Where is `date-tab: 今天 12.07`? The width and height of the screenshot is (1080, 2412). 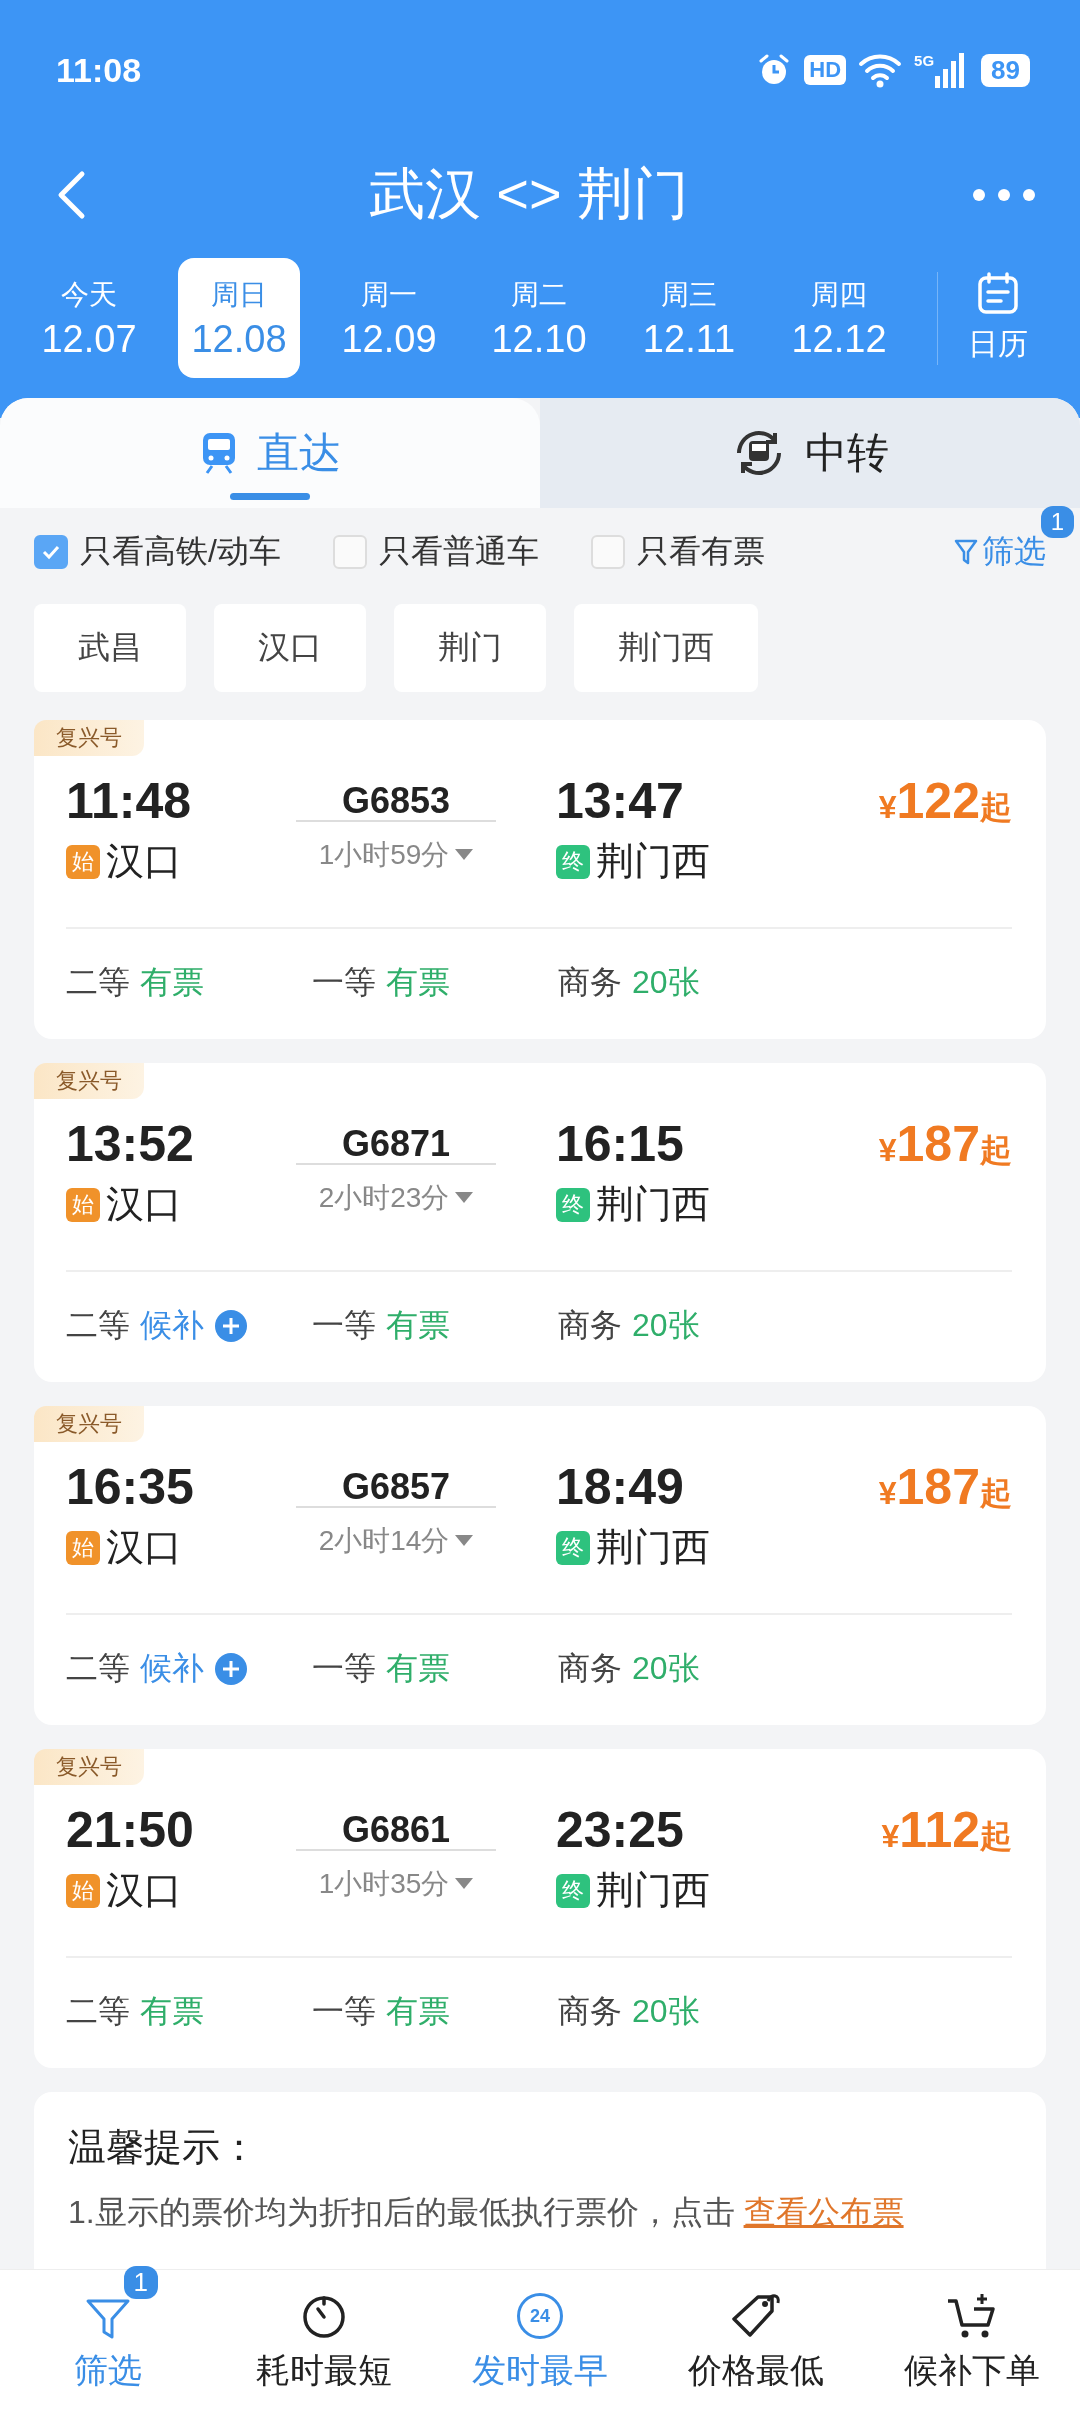 date-tab: 今天 12.07 is located at coordinates (89, 318).